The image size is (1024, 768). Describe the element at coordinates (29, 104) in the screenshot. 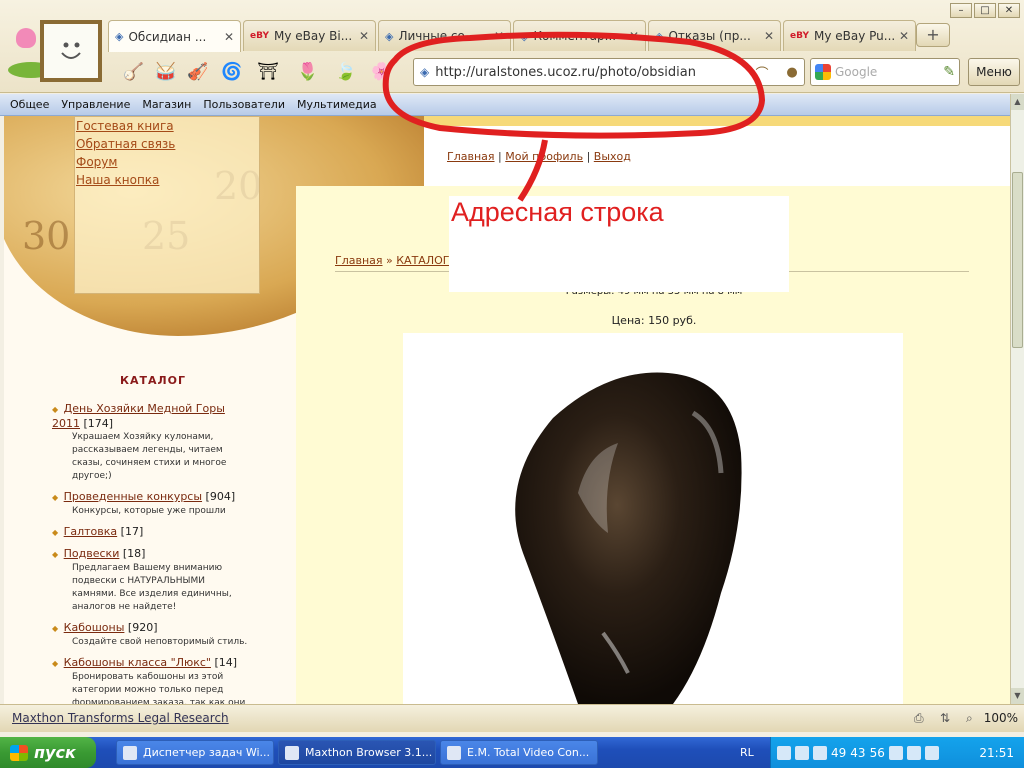

I see `ucoz-menu-general: Общее` at that location.